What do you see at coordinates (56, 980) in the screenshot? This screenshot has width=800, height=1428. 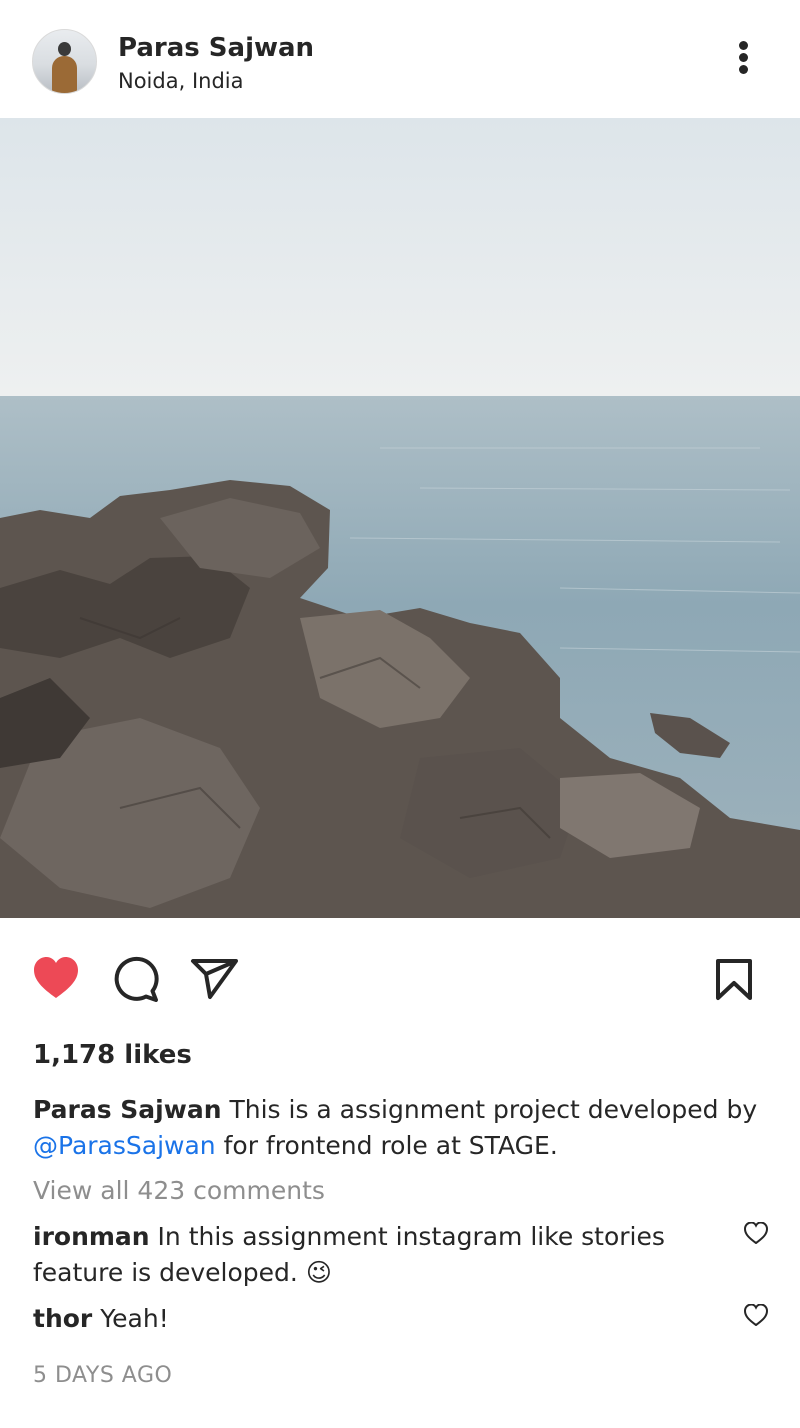 I see `heart-filled-icon` at bounding box center [56, 980].